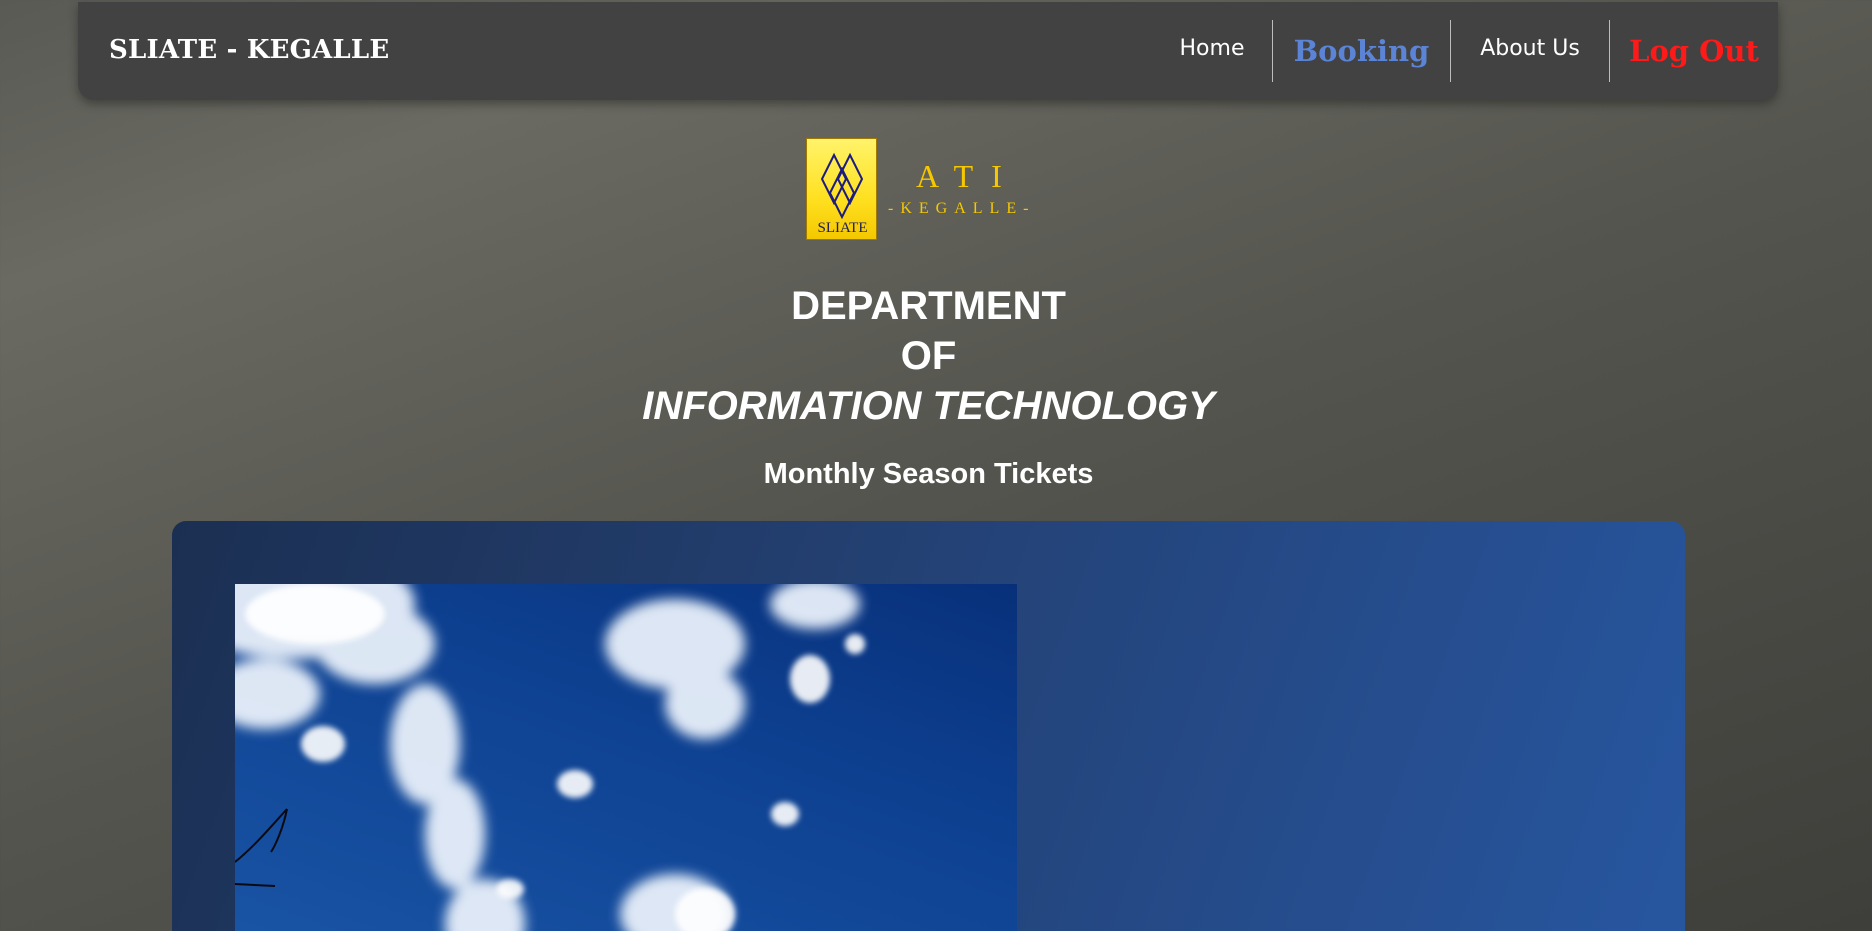 The height and width of the screenshot is (931, 1872). I want to click on page-subtitle: Monthly Season Tickets, so click(928, 474).